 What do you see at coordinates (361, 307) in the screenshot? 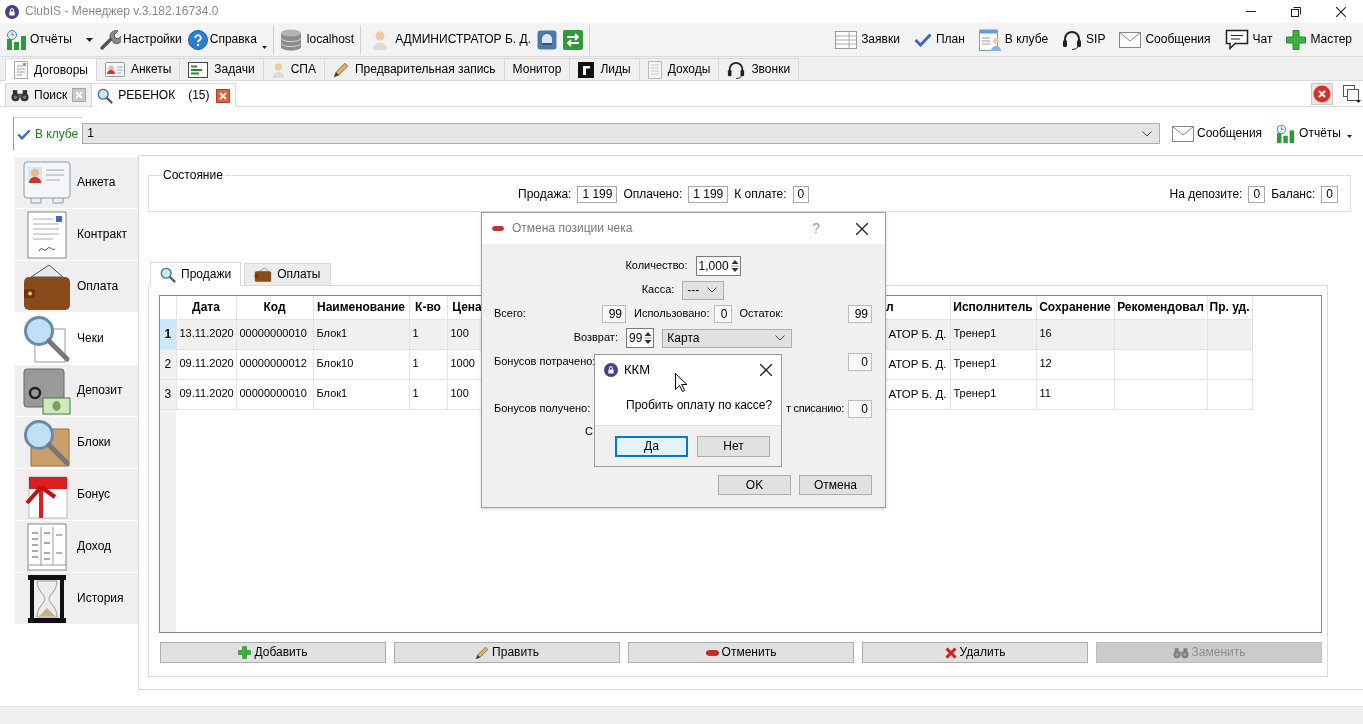
I see `column-header: Наименование` at bounding box center [361, 307].